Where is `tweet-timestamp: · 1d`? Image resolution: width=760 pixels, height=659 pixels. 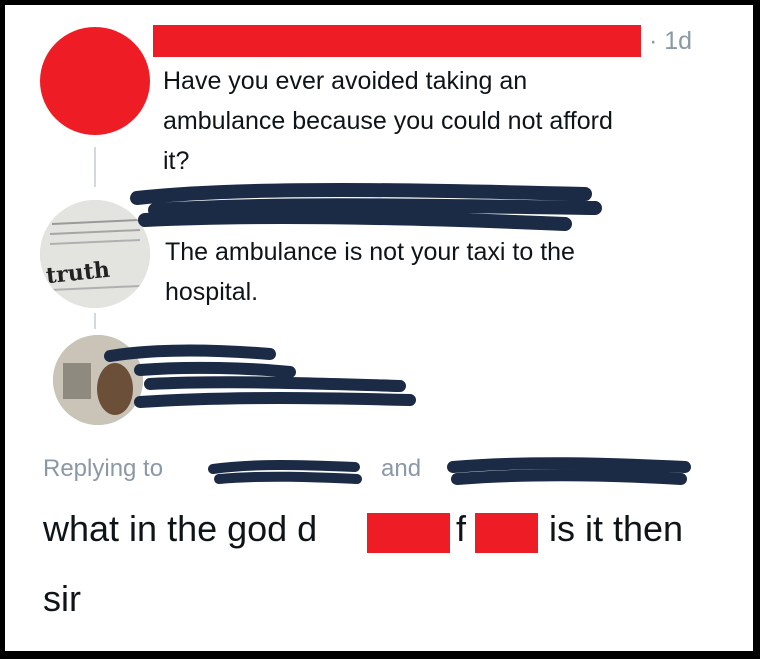 tweet-timestamp: · 1d is located at coordinates (670, 41).